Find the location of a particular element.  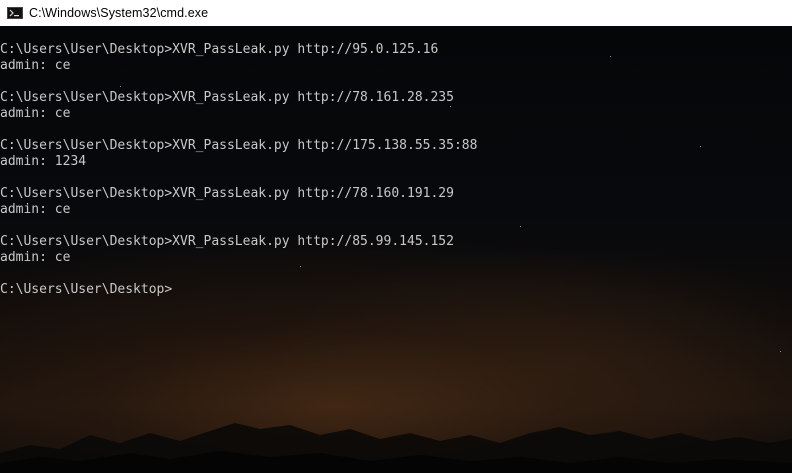

command-prompt: C:\Users\User\Desktop> is located at coordinates (238, 290).